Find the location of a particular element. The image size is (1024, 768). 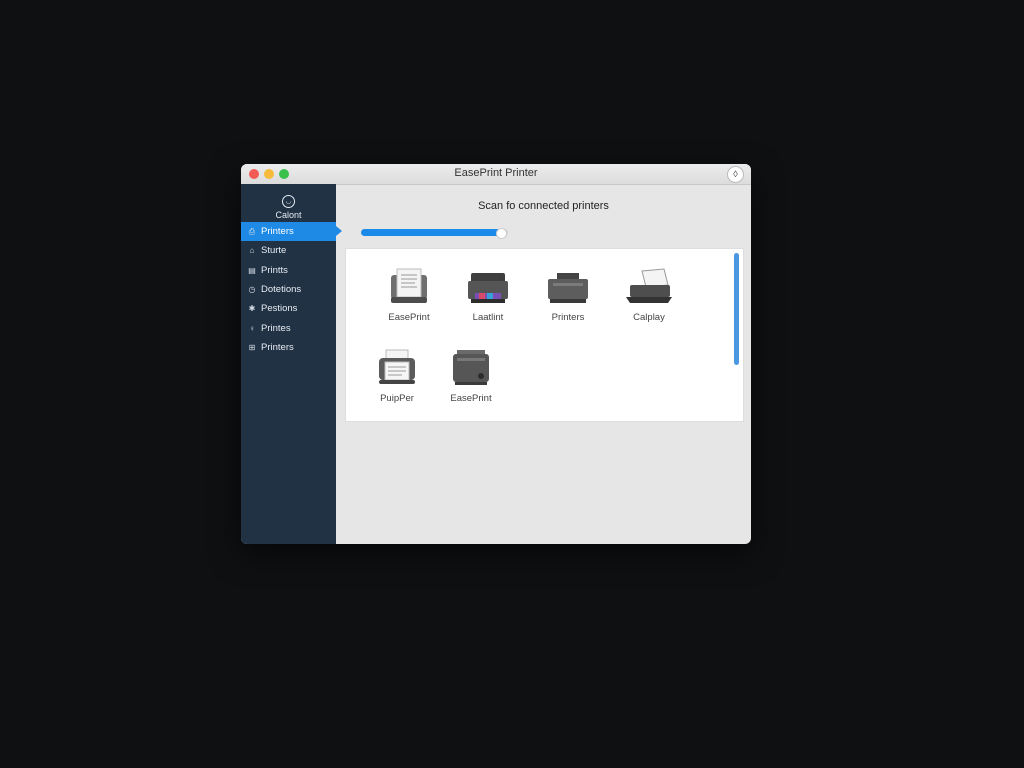

printer-document-icon is located at coordinates (409, 285).